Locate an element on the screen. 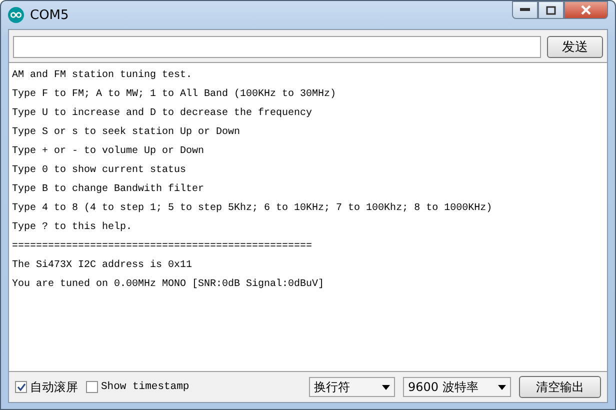  minimize-icon is located at coordinates (525, 10).